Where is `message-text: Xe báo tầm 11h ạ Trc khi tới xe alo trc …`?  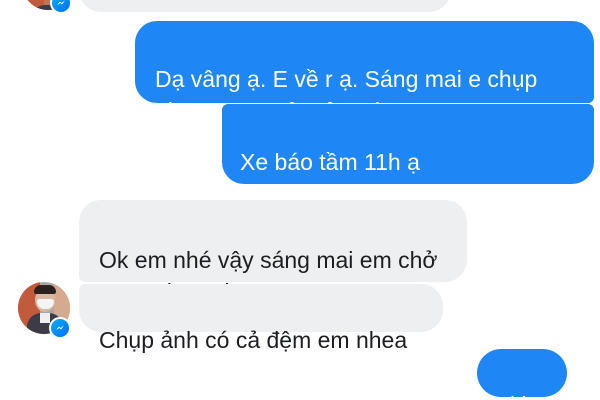
message-text: Xe báo tầm 11h ạ Trc khi tới xe alo trc … is located at coordinates (388, 178).